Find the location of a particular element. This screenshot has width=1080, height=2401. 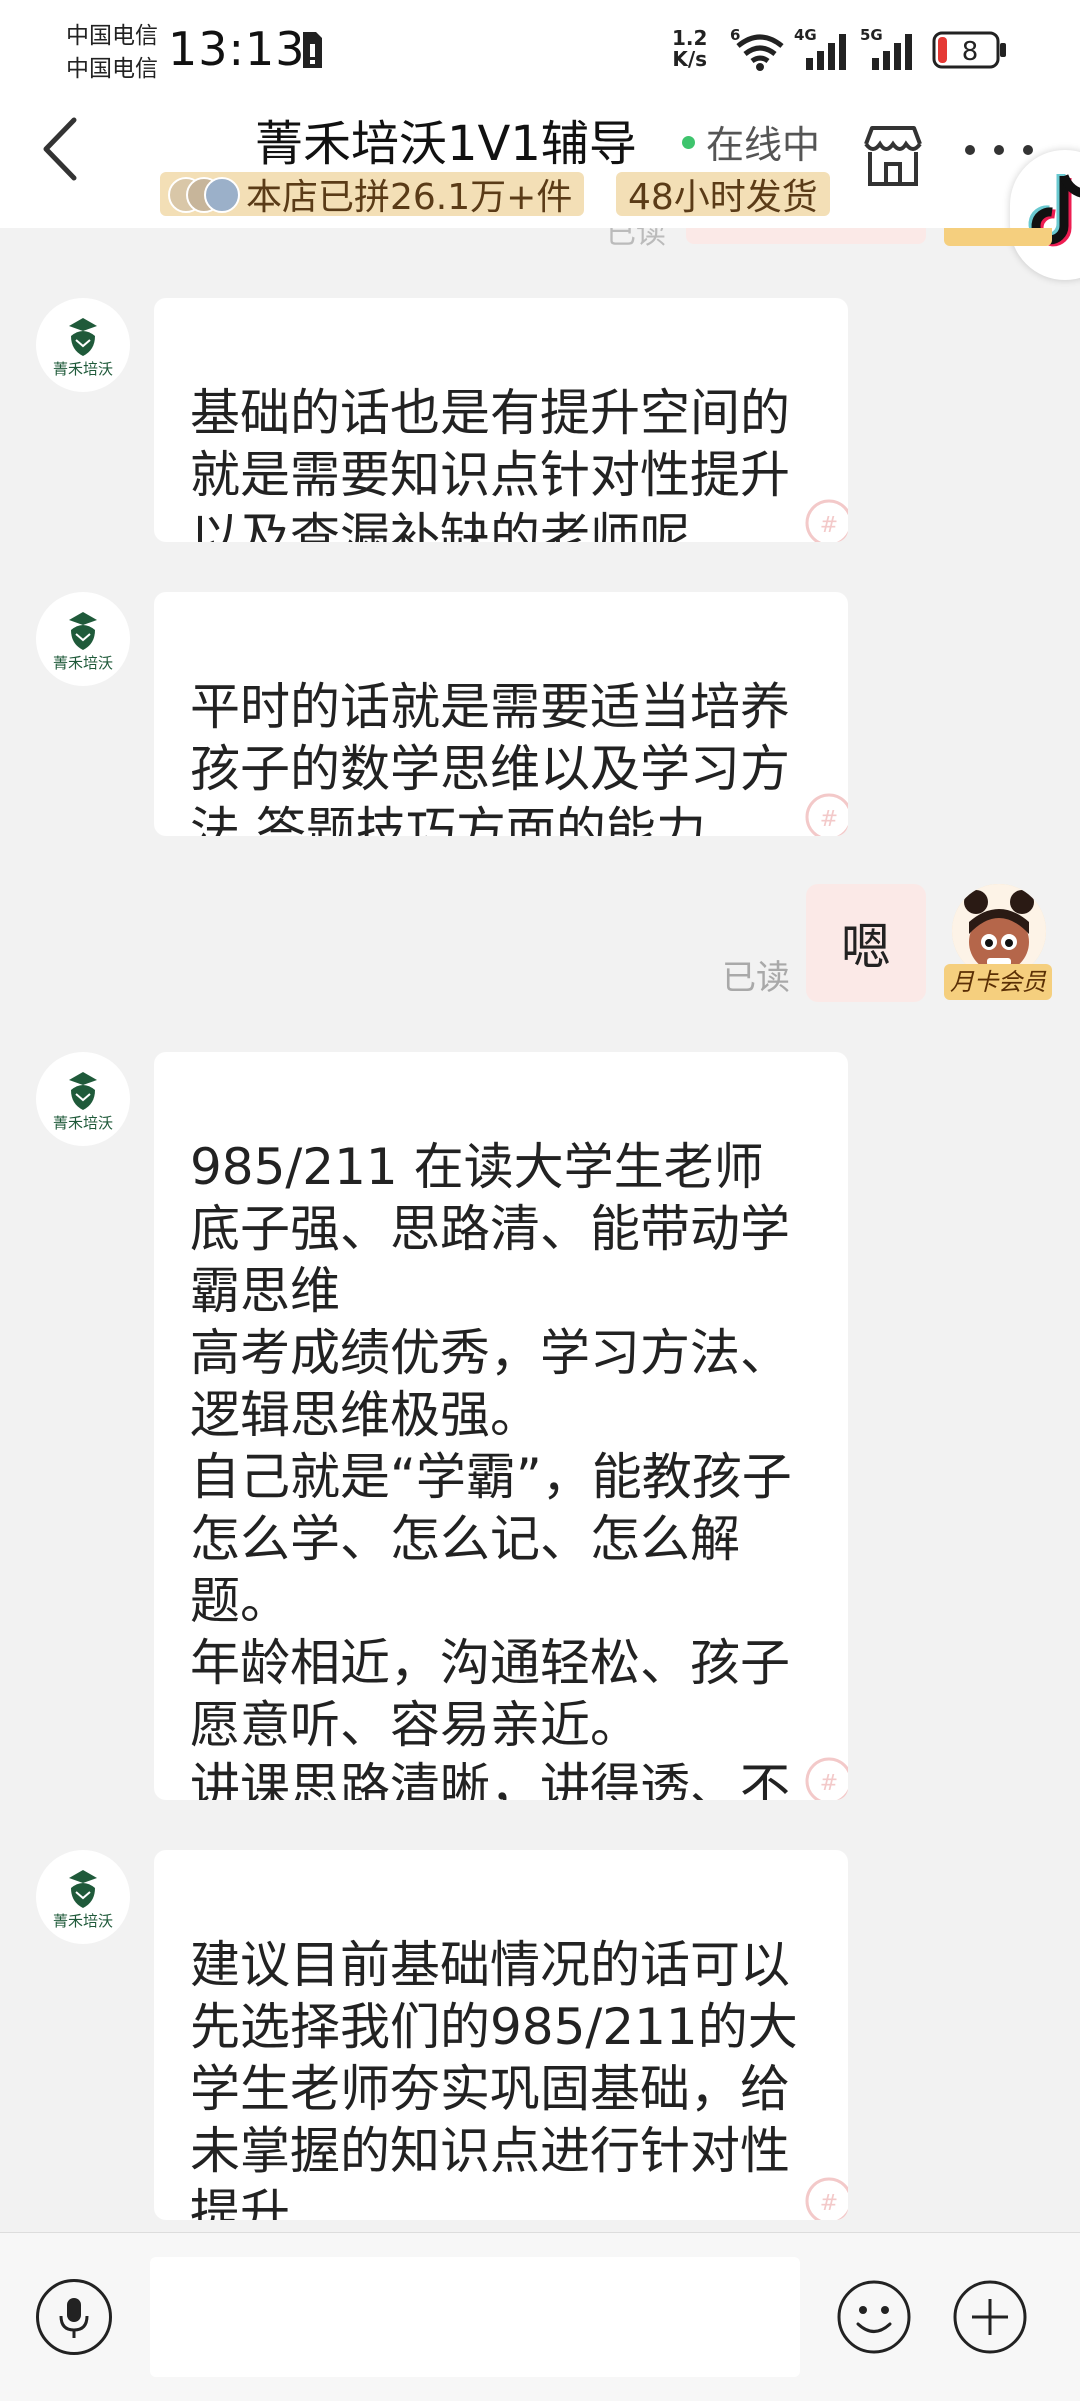

user-message-bubble: 嗯 is located at coordinates (866, 943).